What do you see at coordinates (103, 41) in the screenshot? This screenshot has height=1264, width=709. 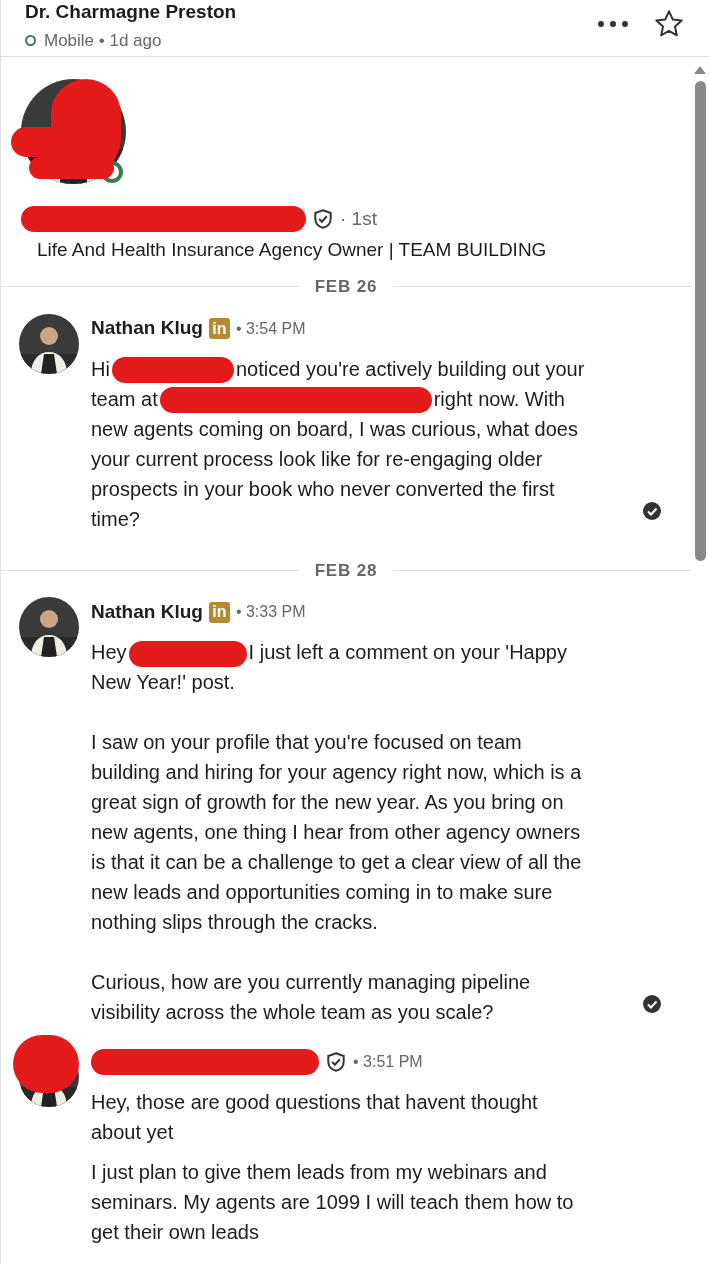 I see `presence-status: Mobile • 1d ago` at bounding box center [103, 41].